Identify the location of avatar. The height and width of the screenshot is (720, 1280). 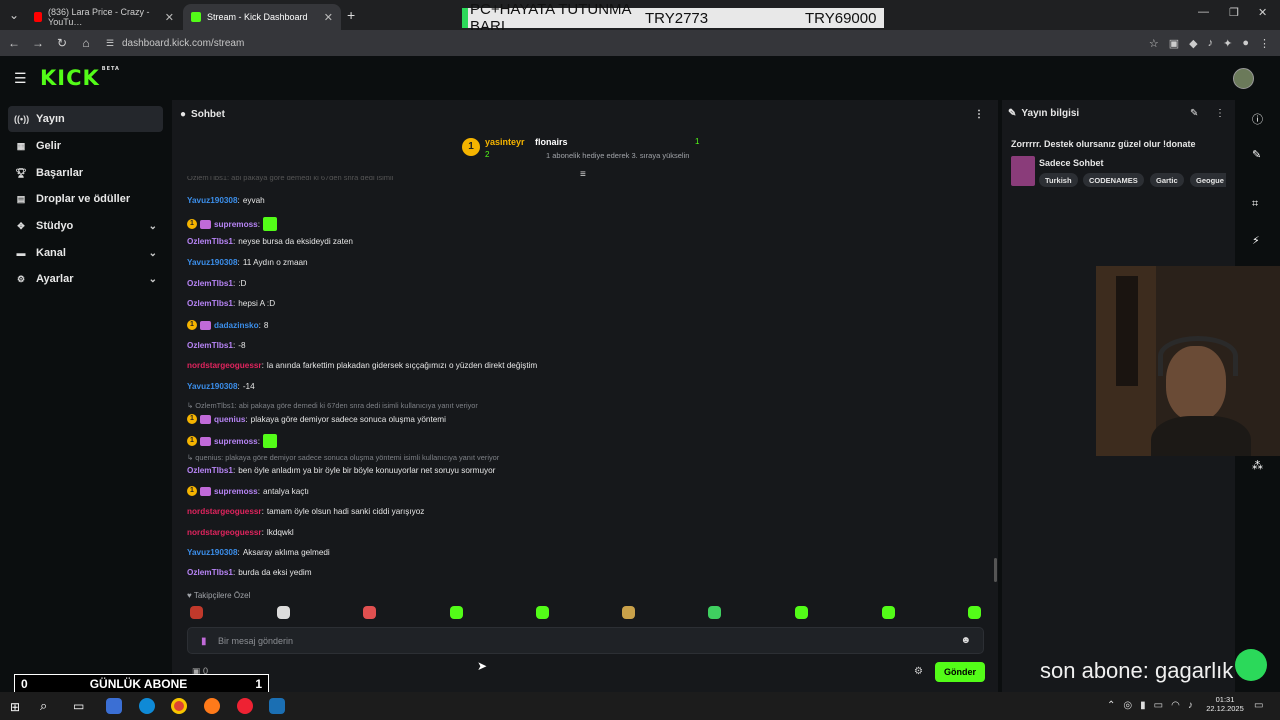
(1243, 78).